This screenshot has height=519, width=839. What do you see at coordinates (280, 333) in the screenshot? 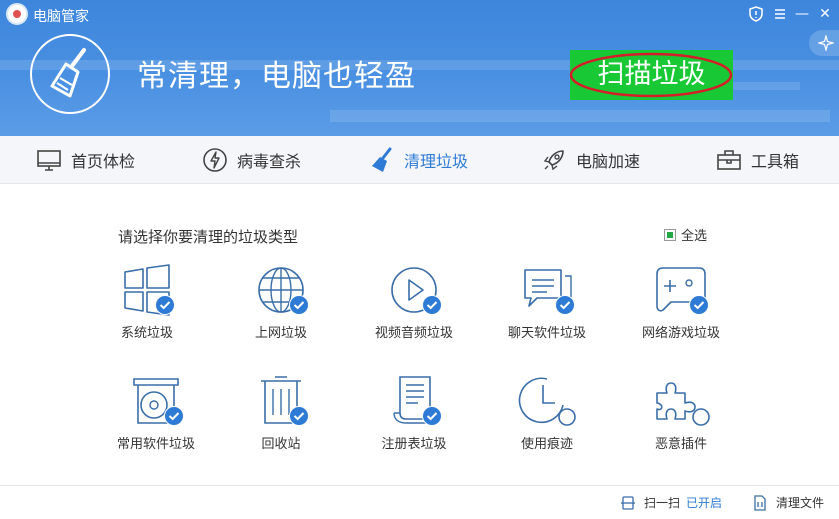
I see `junk-item-label: 上网垃圾` at bounding box center [280, 333].